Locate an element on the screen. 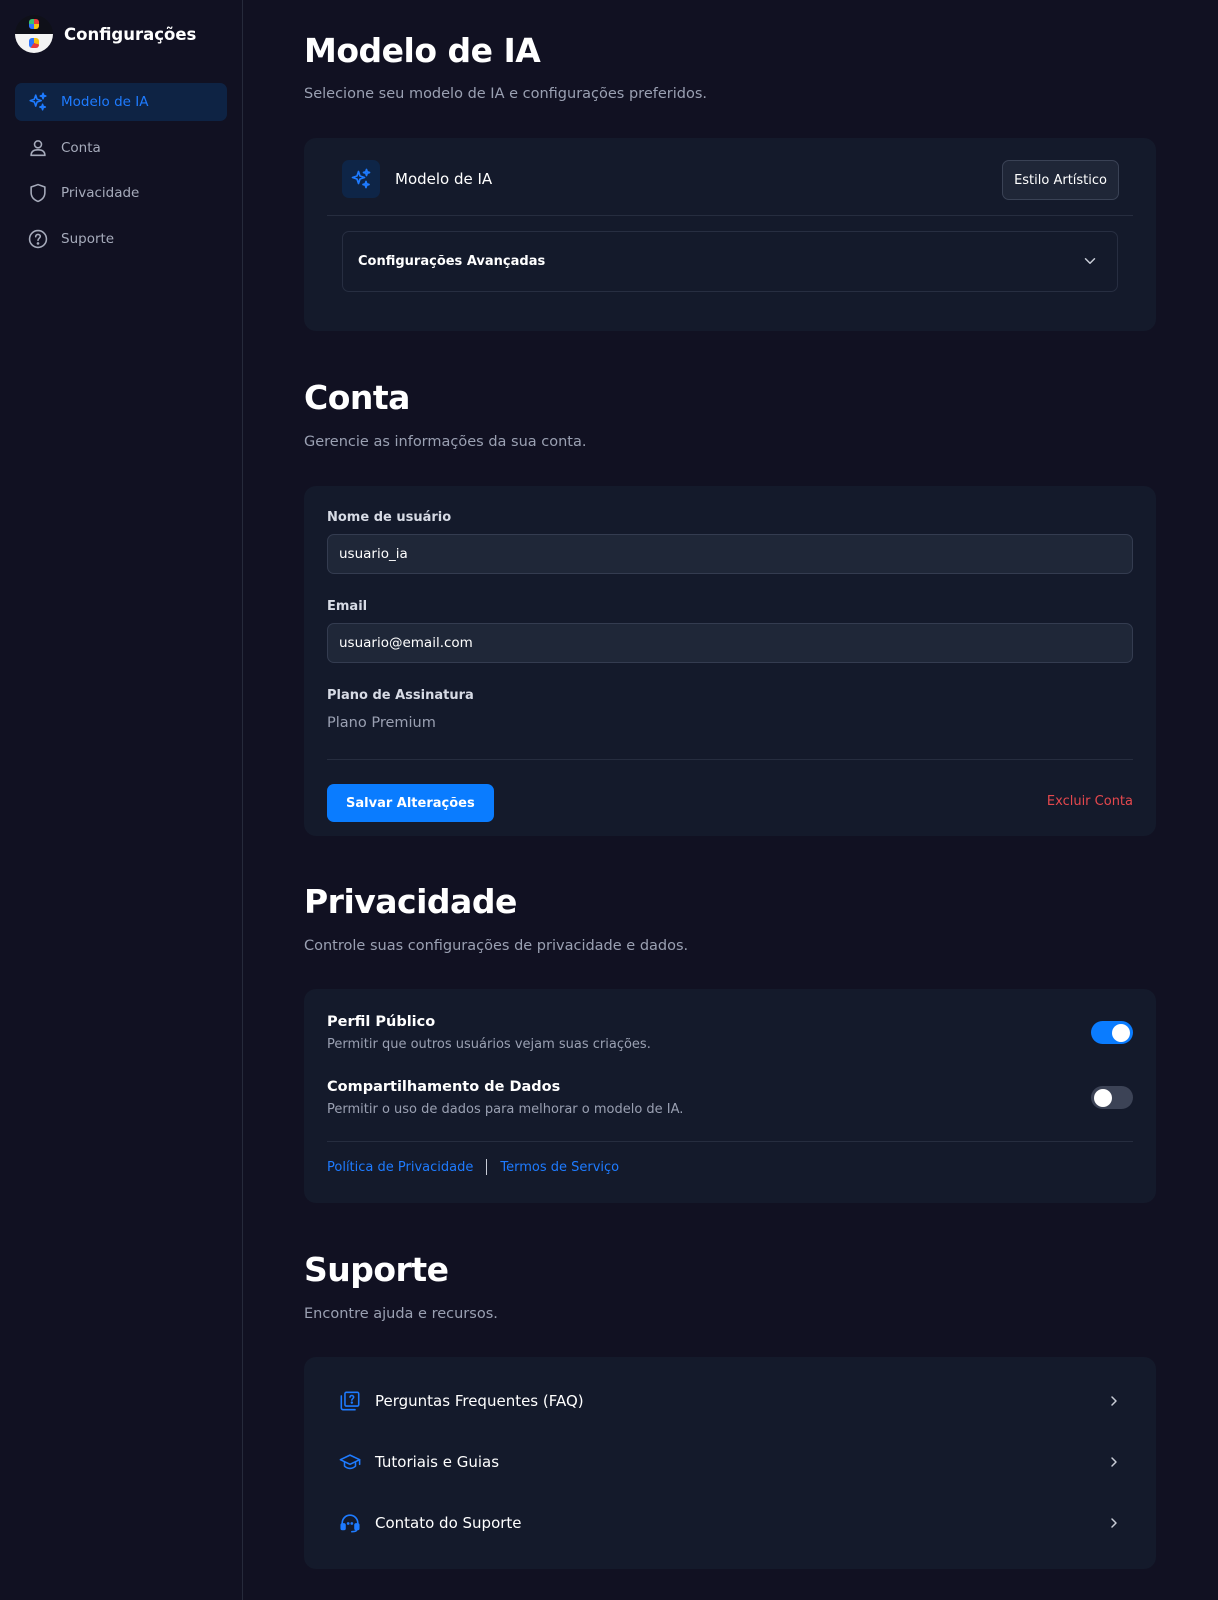  support-item-contact: Contato do Suporte is located at coordinates (730, 1523).